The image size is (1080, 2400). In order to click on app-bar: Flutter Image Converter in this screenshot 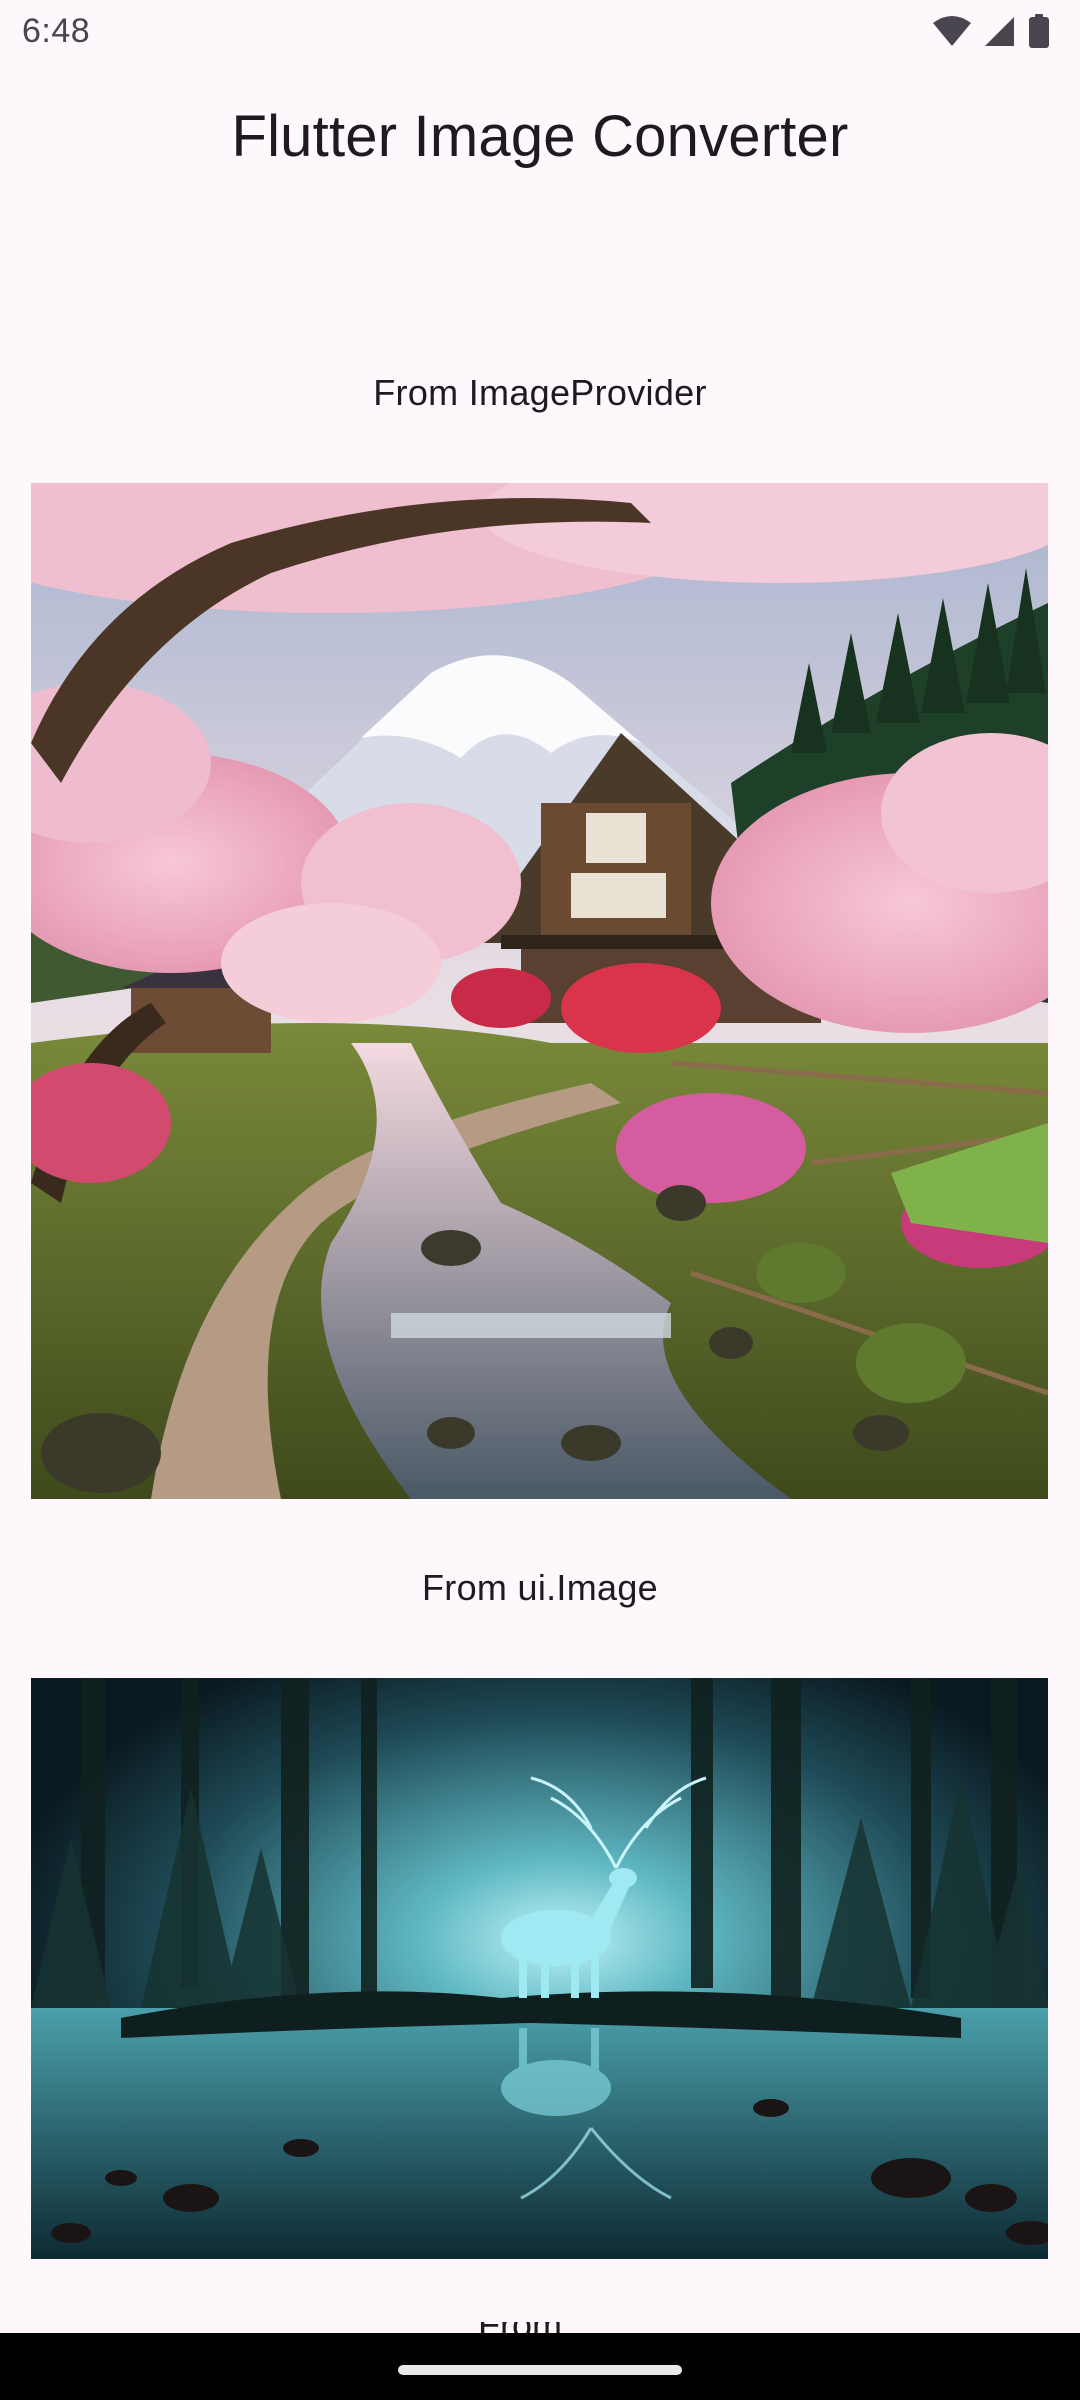, I will do `click(540, 136)`.